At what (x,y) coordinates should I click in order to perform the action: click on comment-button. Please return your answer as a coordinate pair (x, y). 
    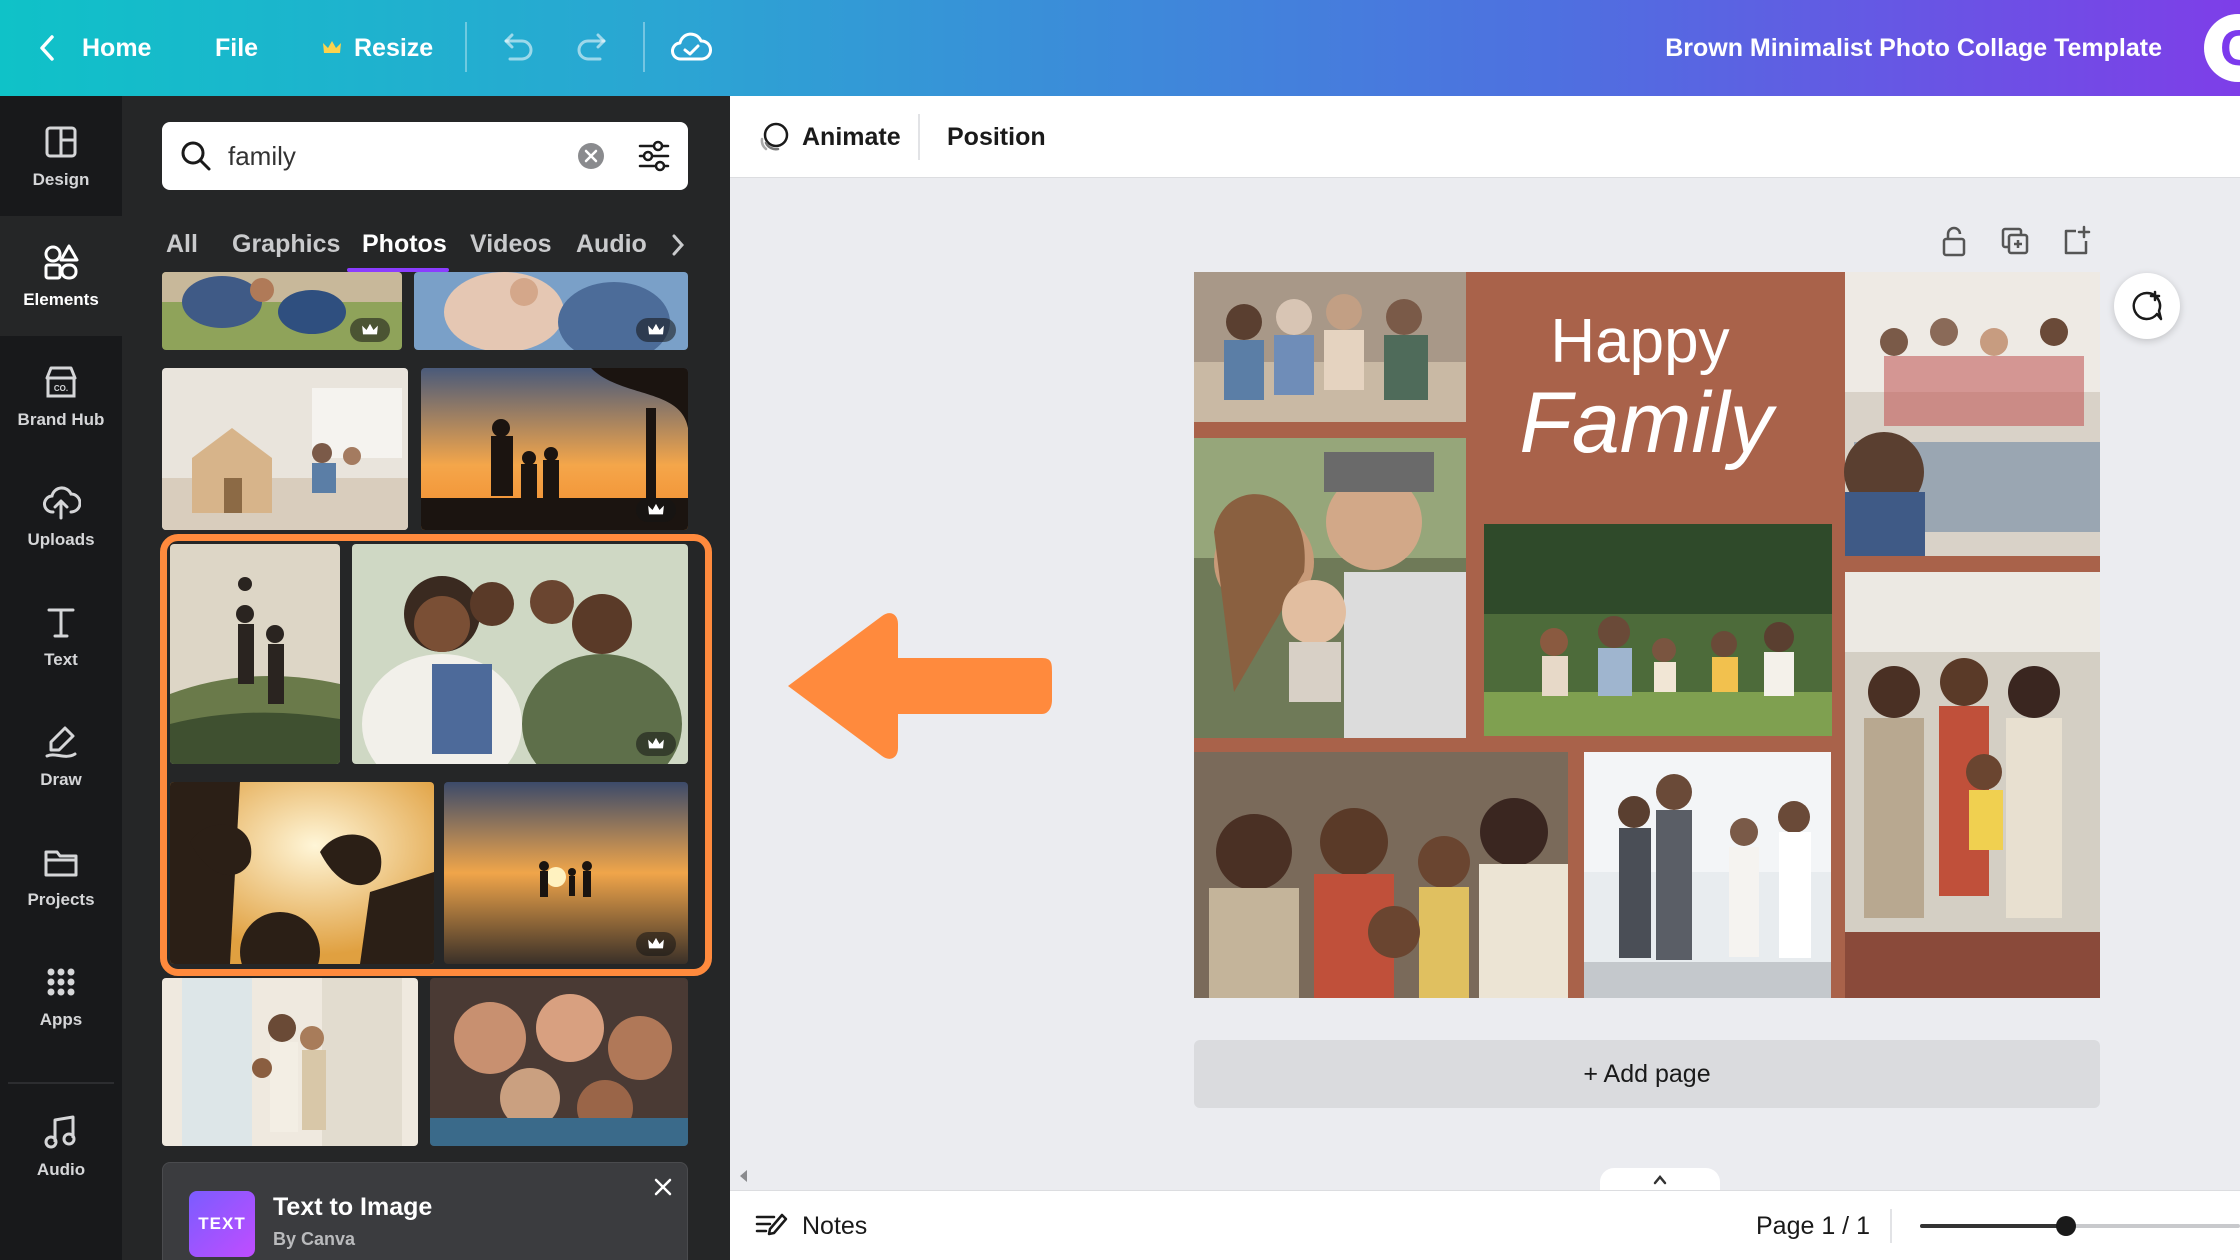
    Looking at the image, I should click on (2147, 306).